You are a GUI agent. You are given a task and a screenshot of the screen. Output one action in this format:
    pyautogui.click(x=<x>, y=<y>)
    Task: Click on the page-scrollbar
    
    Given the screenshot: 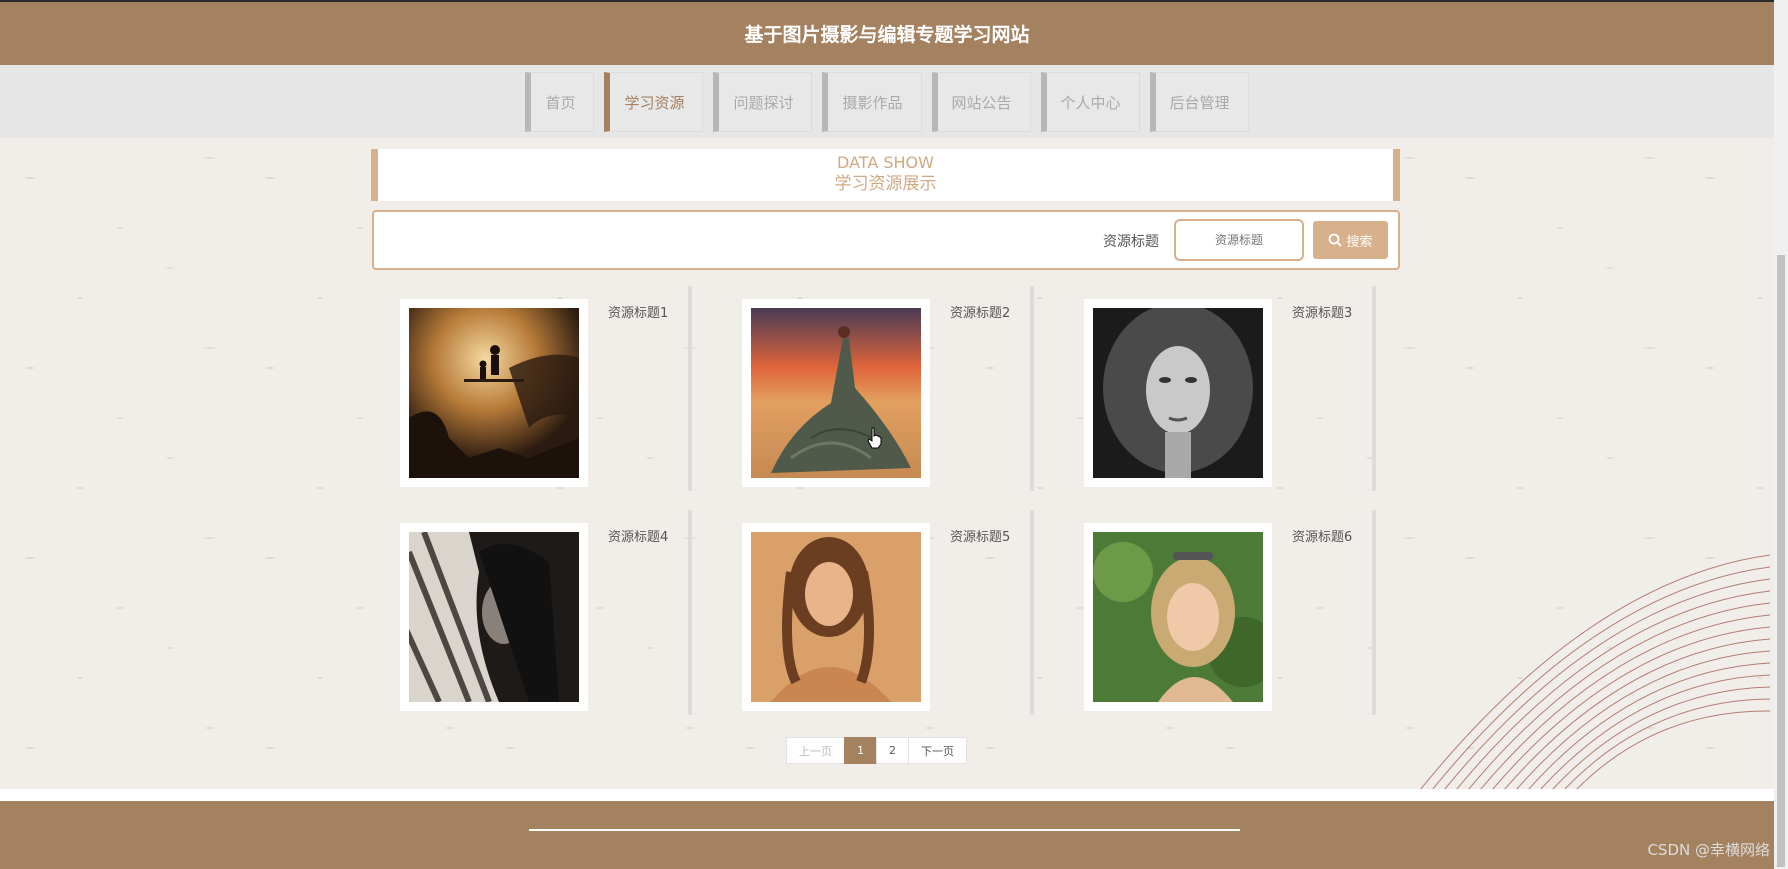 What is the action you would take?
    pyautogui.click(x=1781, y=434)
    